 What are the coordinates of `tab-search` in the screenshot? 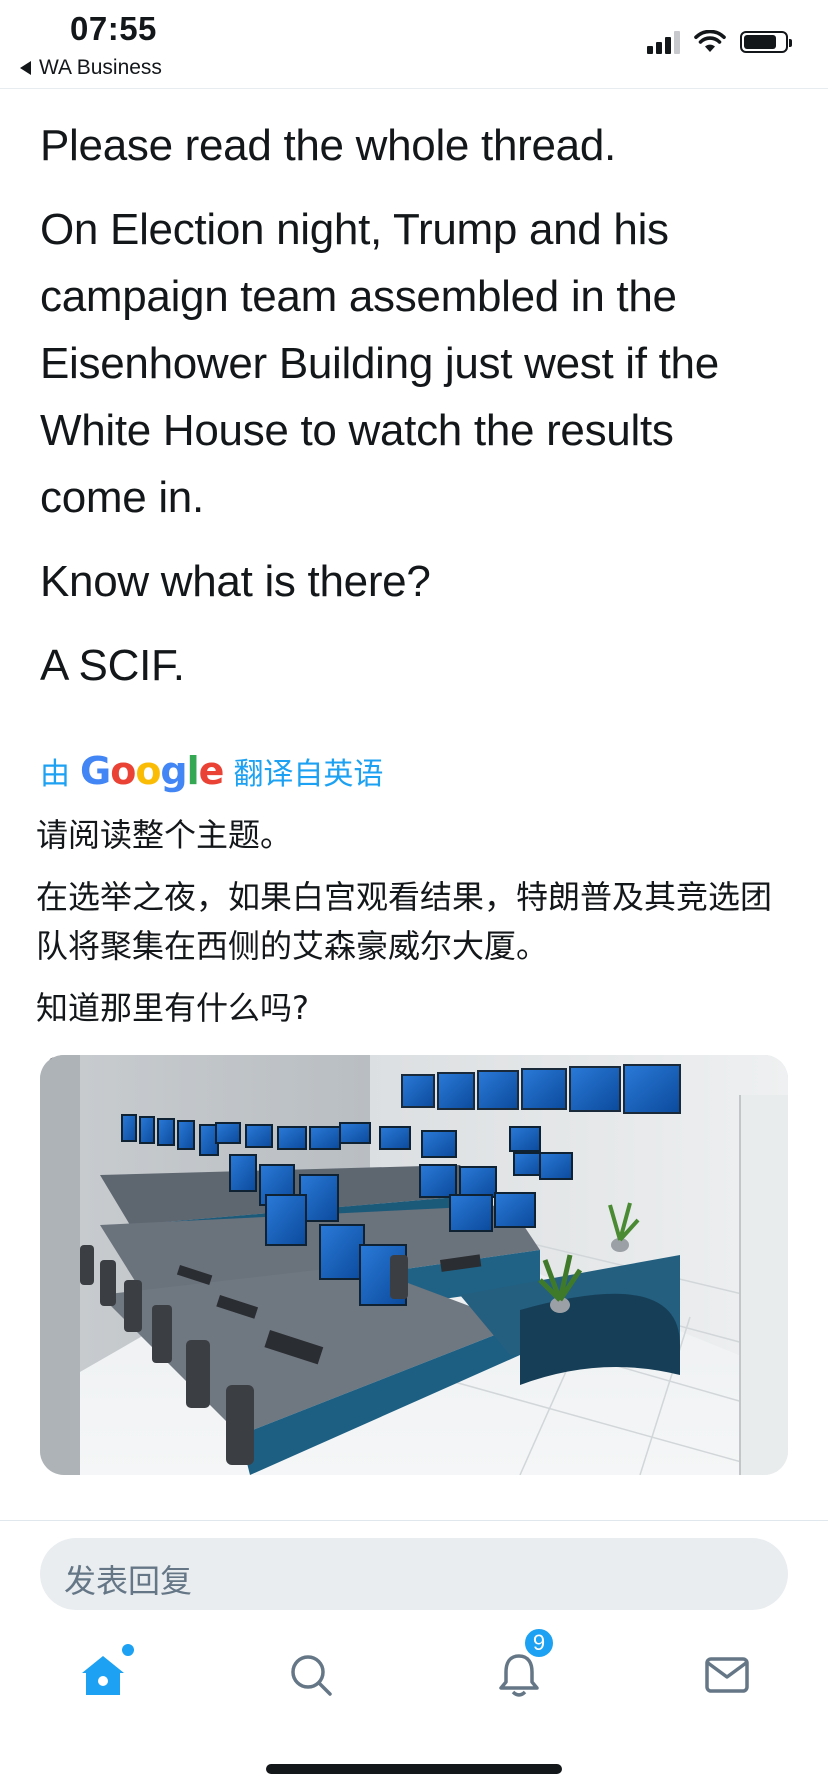 It's located at (311, 1675).